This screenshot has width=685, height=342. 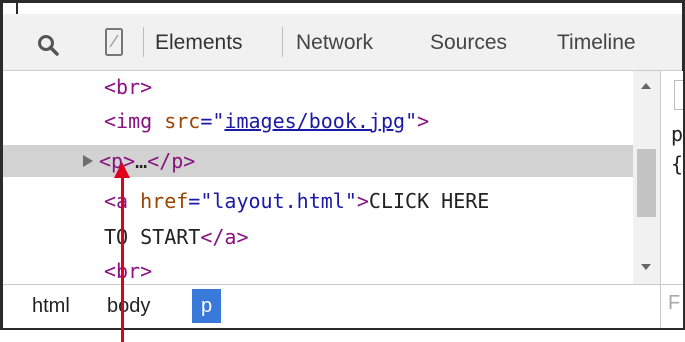 I want to click on tab-timeline: Timeline, so click(x=596, y=43).